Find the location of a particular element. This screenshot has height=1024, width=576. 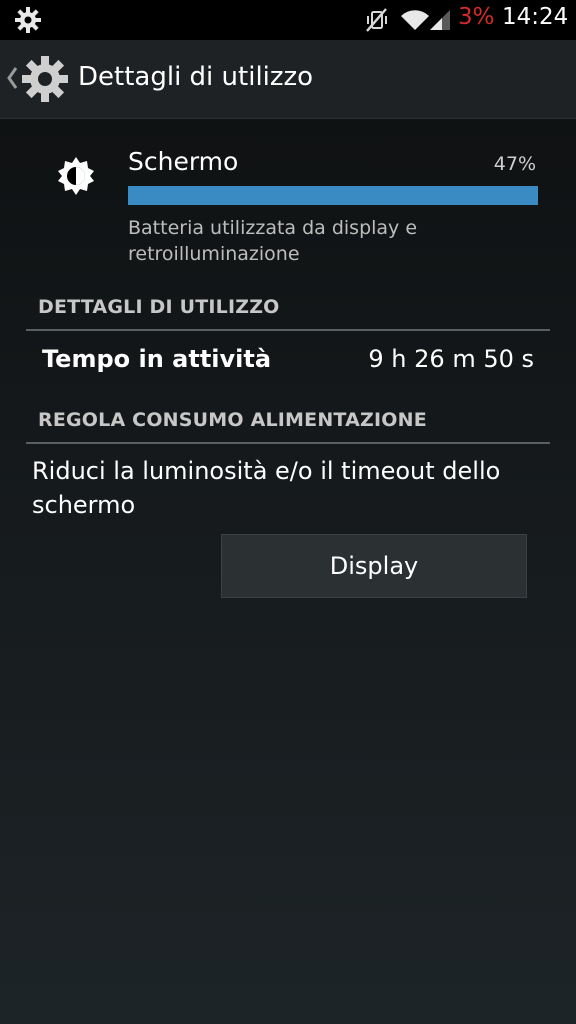

wifi-icon is located at coordinates (415, 20).